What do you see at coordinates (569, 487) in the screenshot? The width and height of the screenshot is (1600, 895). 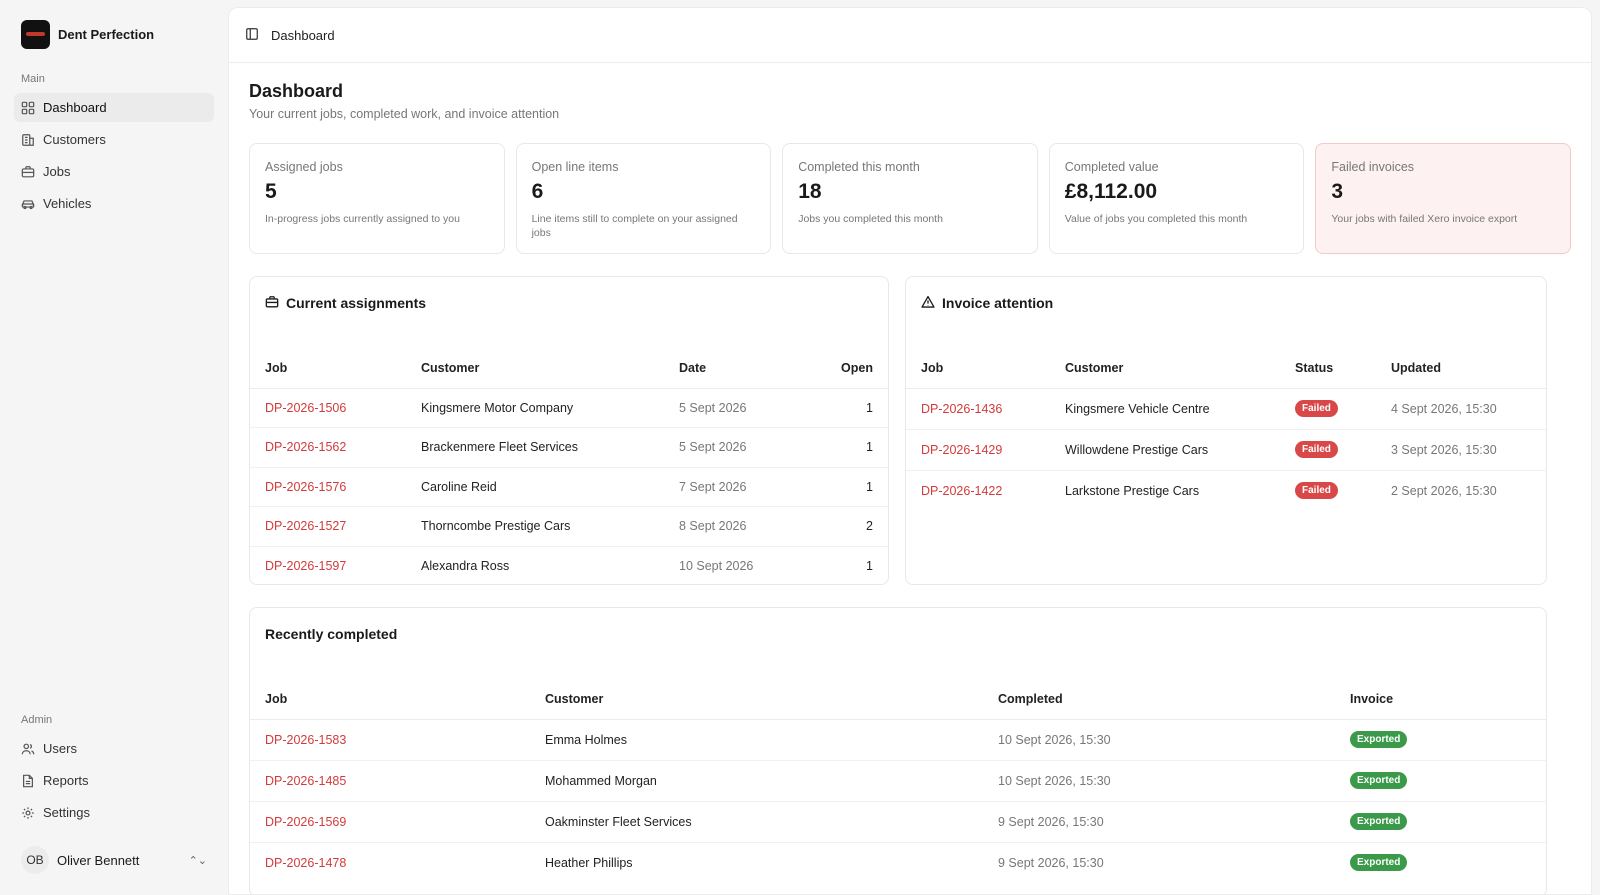 I see `table-row: DP-2026-1576 Caroline Reid 7 Sept 2026 1` at bounding box center [569, 487].